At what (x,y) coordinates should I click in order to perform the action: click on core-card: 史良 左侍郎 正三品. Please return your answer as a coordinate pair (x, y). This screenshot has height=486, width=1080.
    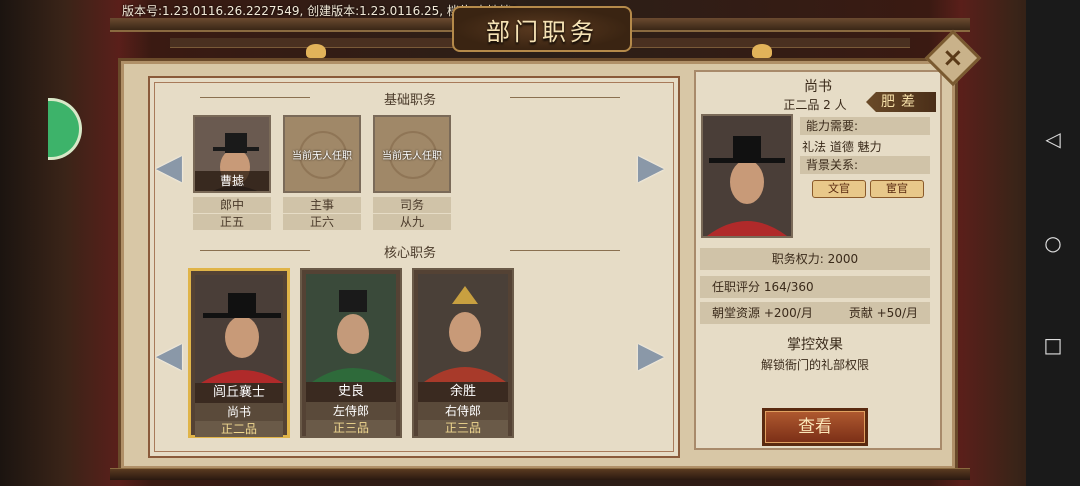
    Looking at the image, I should click on (351, 353).